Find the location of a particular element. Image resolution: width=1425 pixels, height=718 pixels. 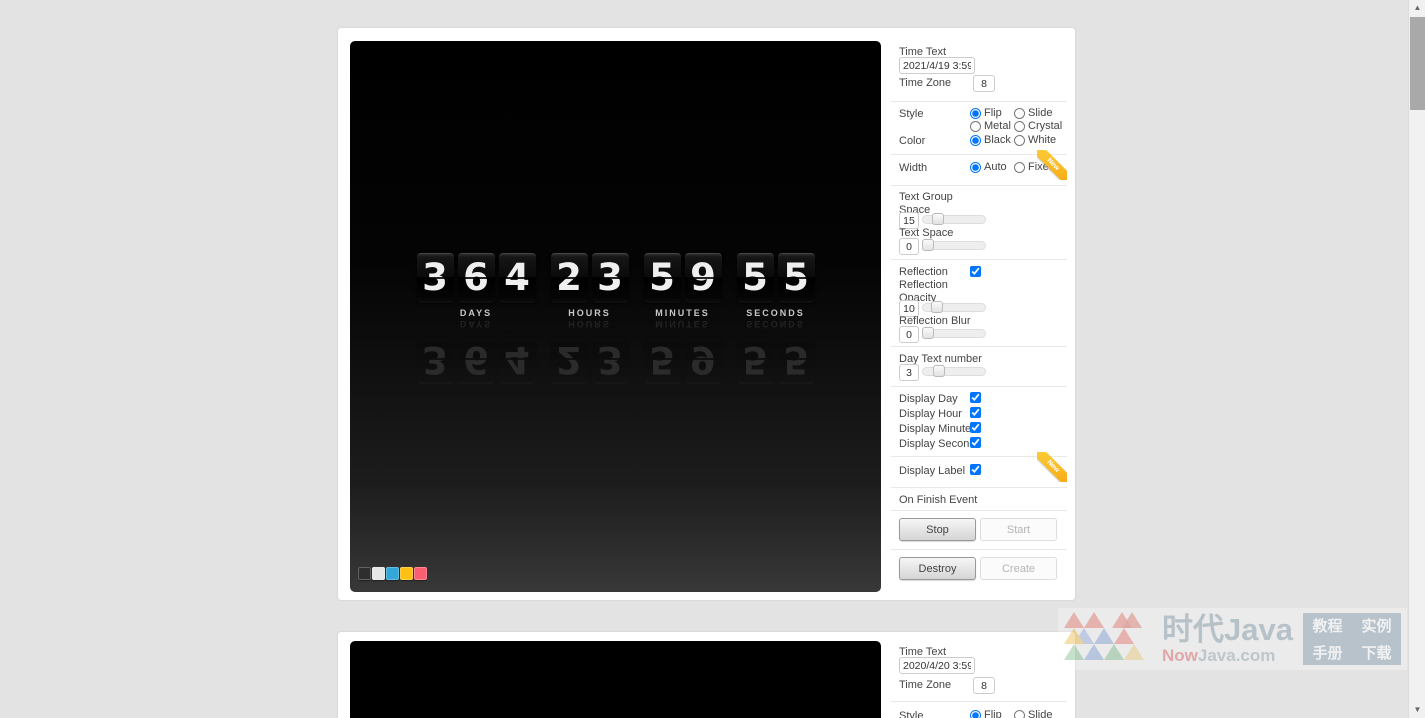

time-zone-label: Time Zone is located at coordinates (925, 83).